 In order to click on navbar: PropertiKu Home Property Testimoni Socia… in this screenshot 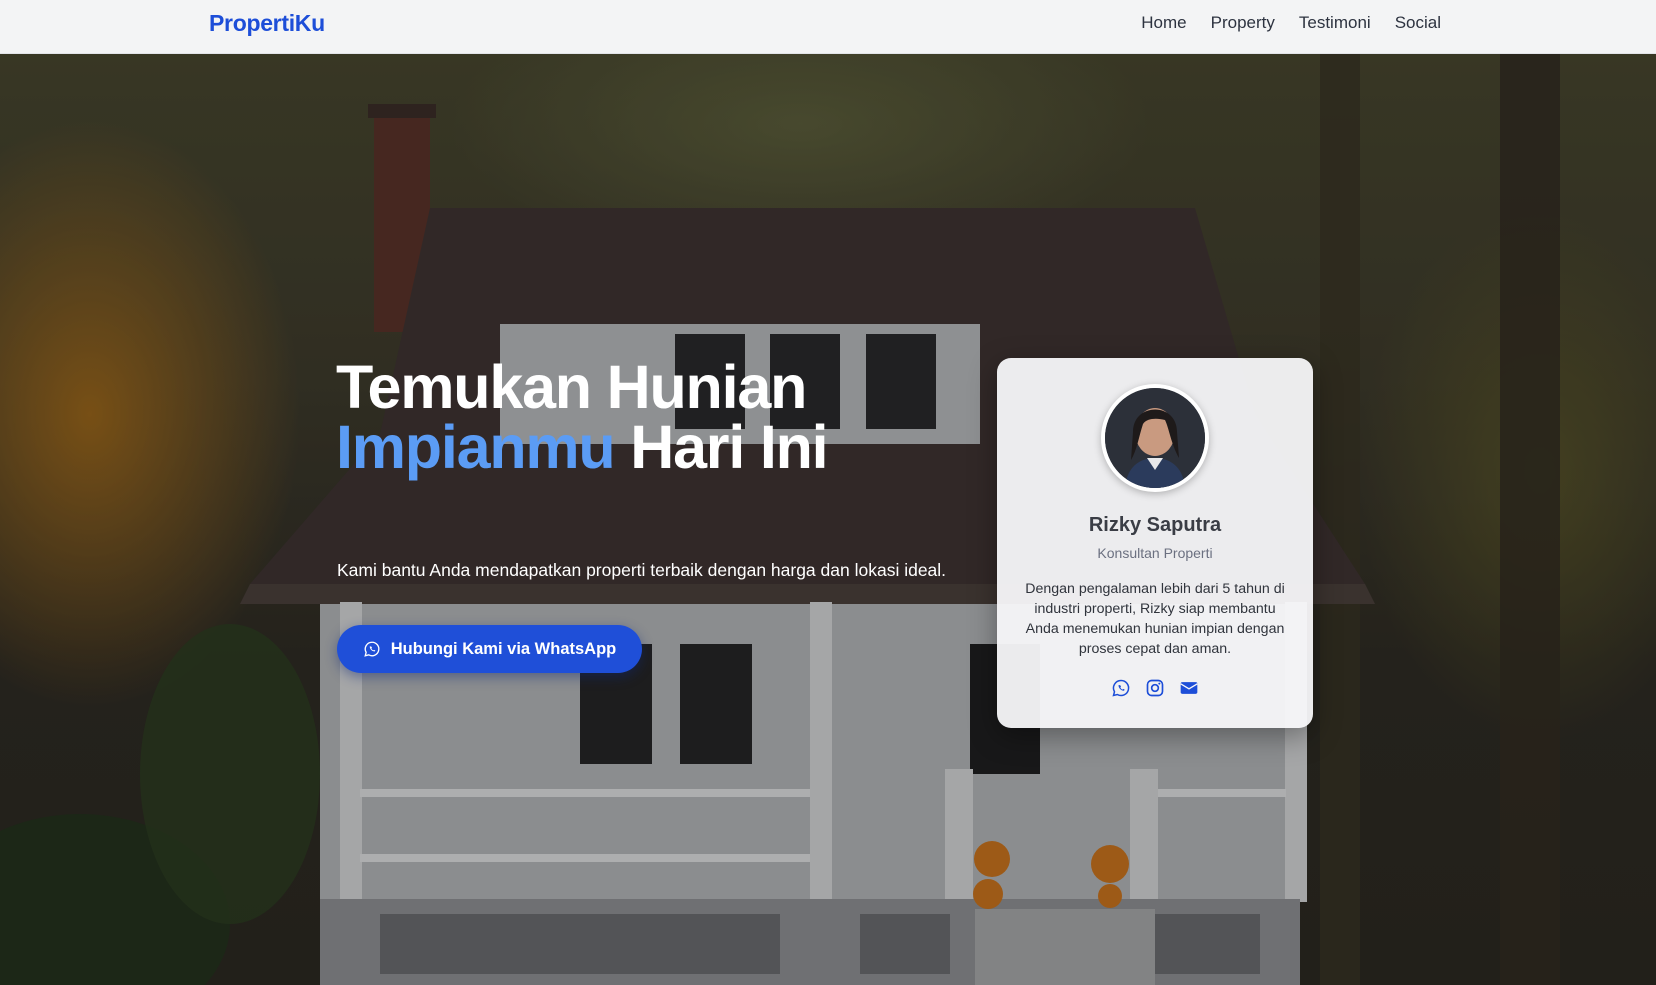, I will do `click(828, 27)`.